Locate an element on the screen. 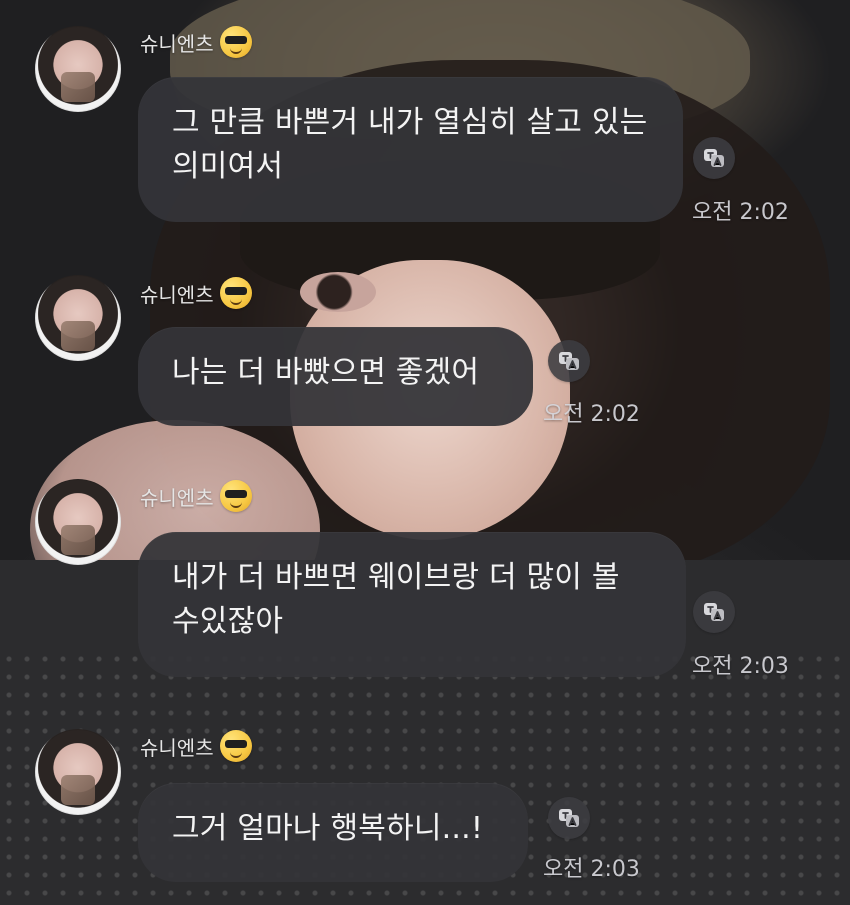  message-text: 그거 얼마나 행복하니...! is located at coordinates (328, 828).